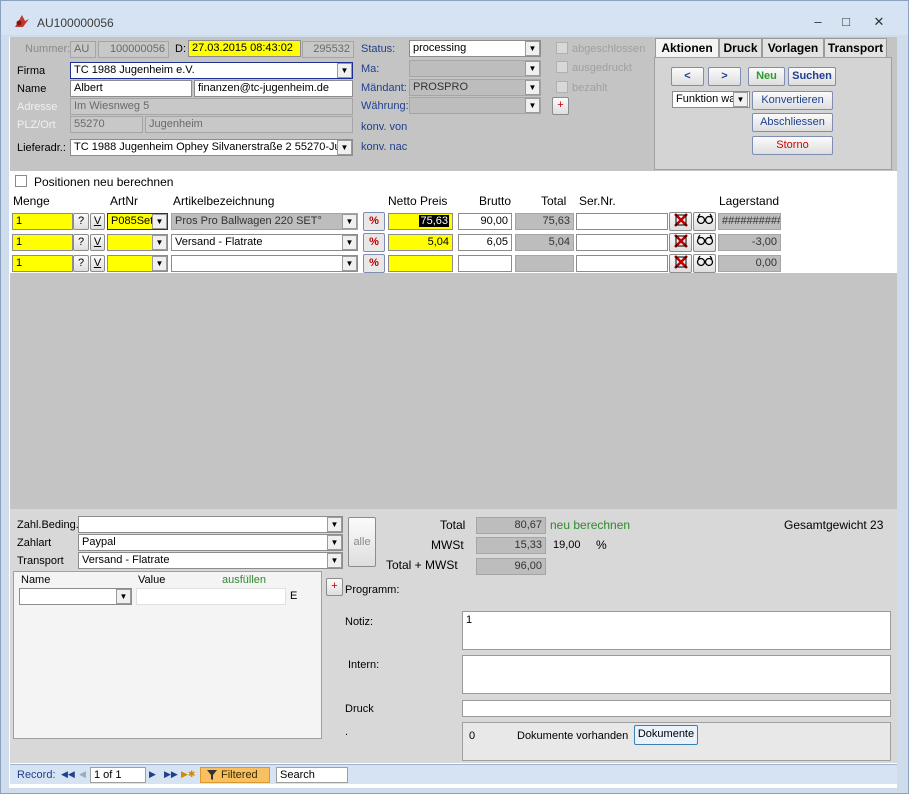  Describe the element at coordinates (81, 242) in the screenshot. I see `row2-lookup-button: ?` at that location.